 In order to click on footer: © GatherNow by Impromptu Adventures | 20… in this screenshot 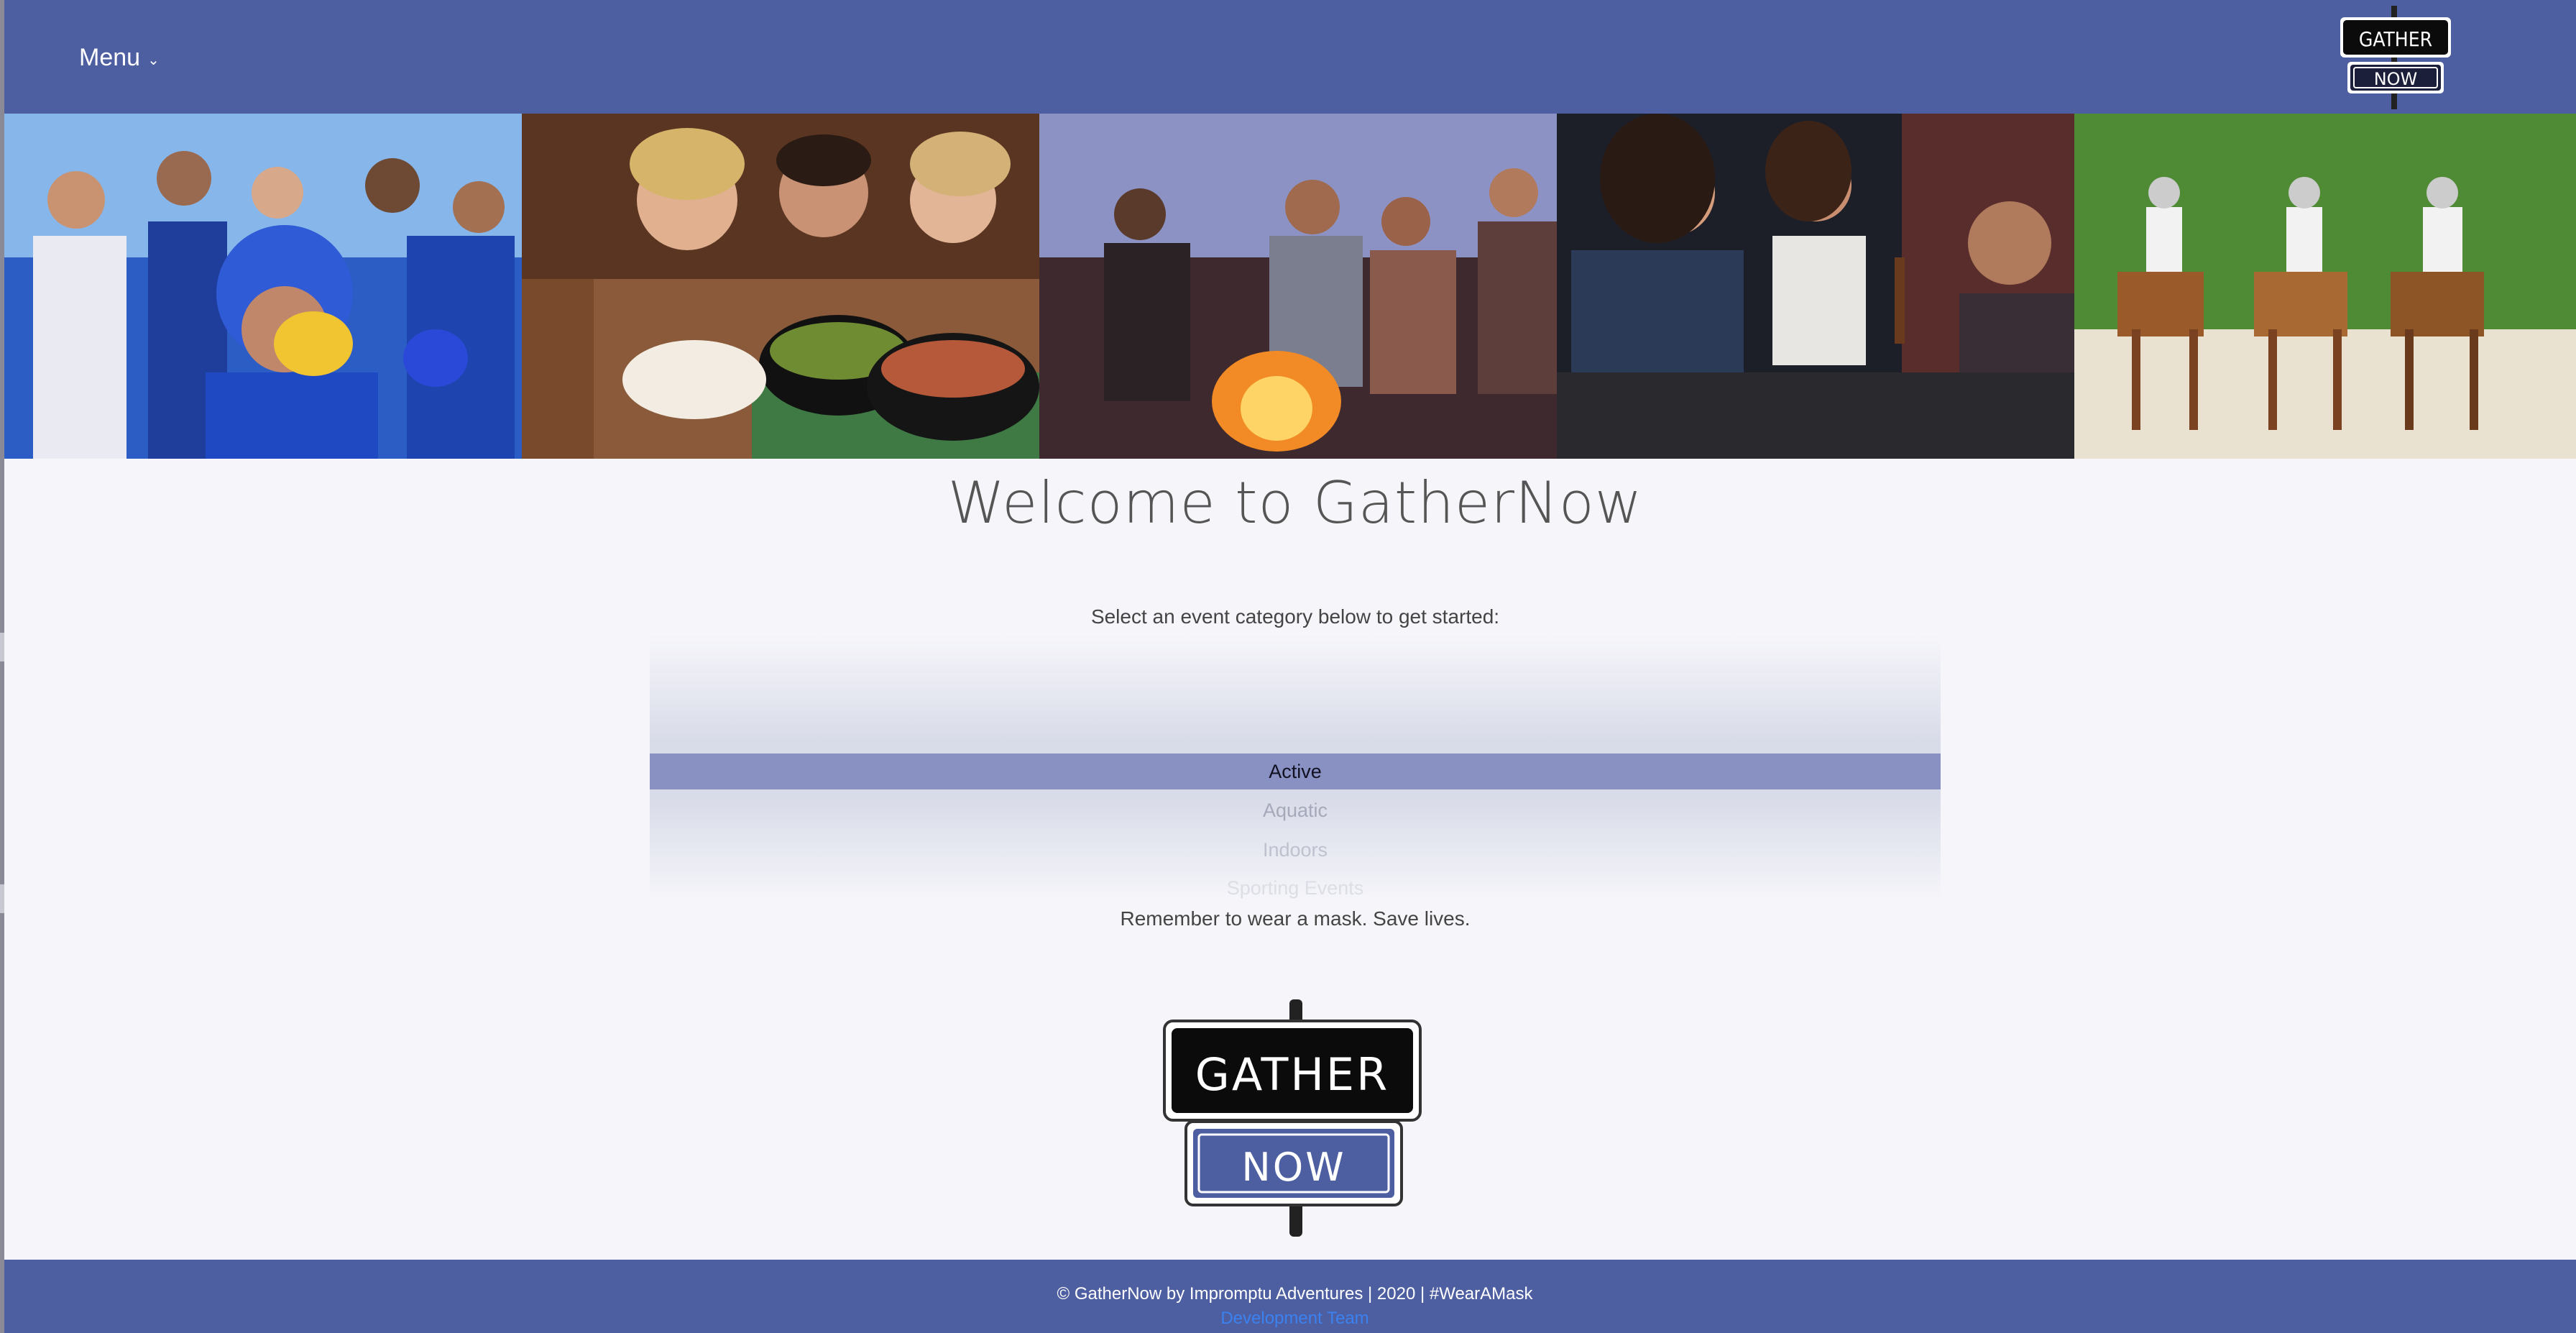, I will do `click(1290, 1296)`.